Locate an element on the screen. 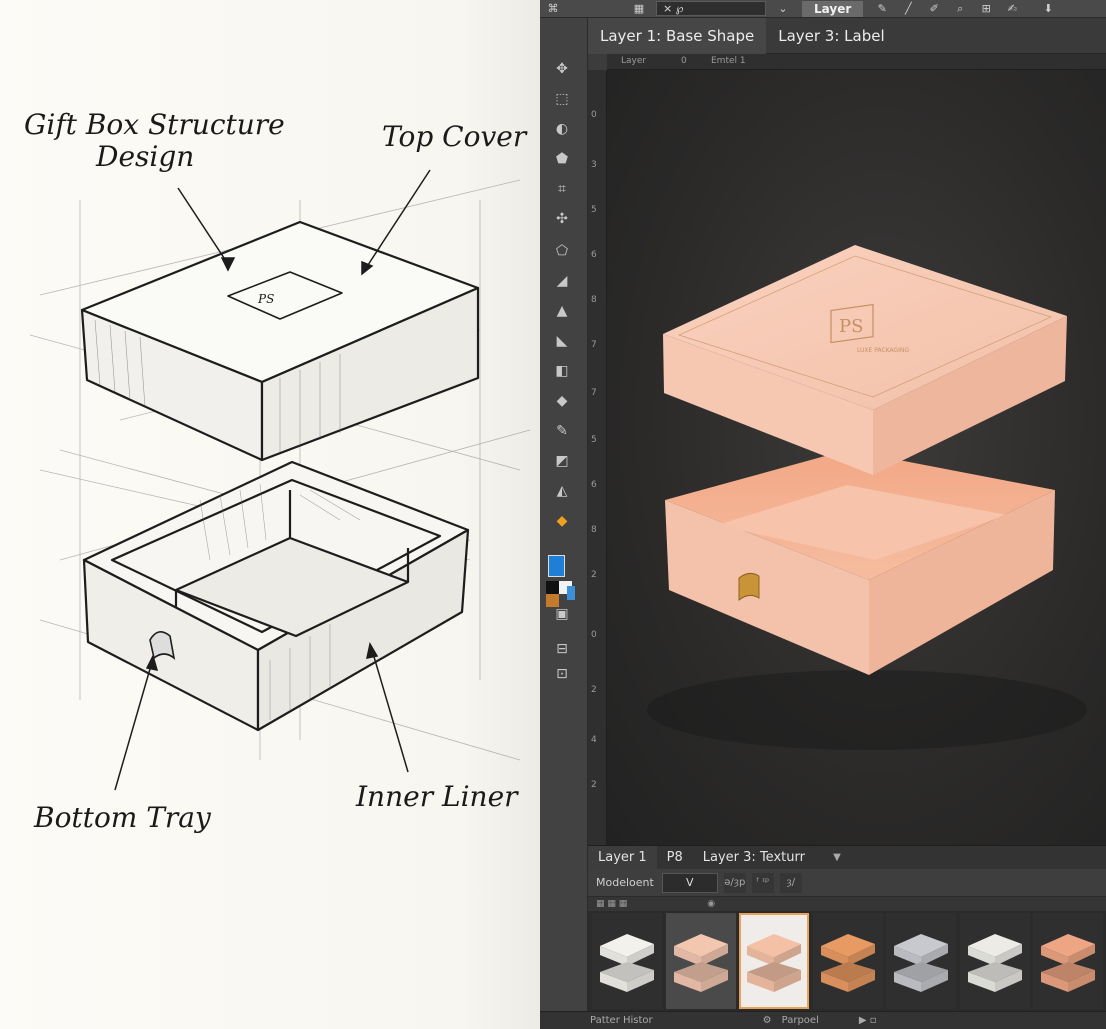 The height and width of the screenshot is (1029, 1106). ruler-mark: 3 is located at coordinates (594, 165).